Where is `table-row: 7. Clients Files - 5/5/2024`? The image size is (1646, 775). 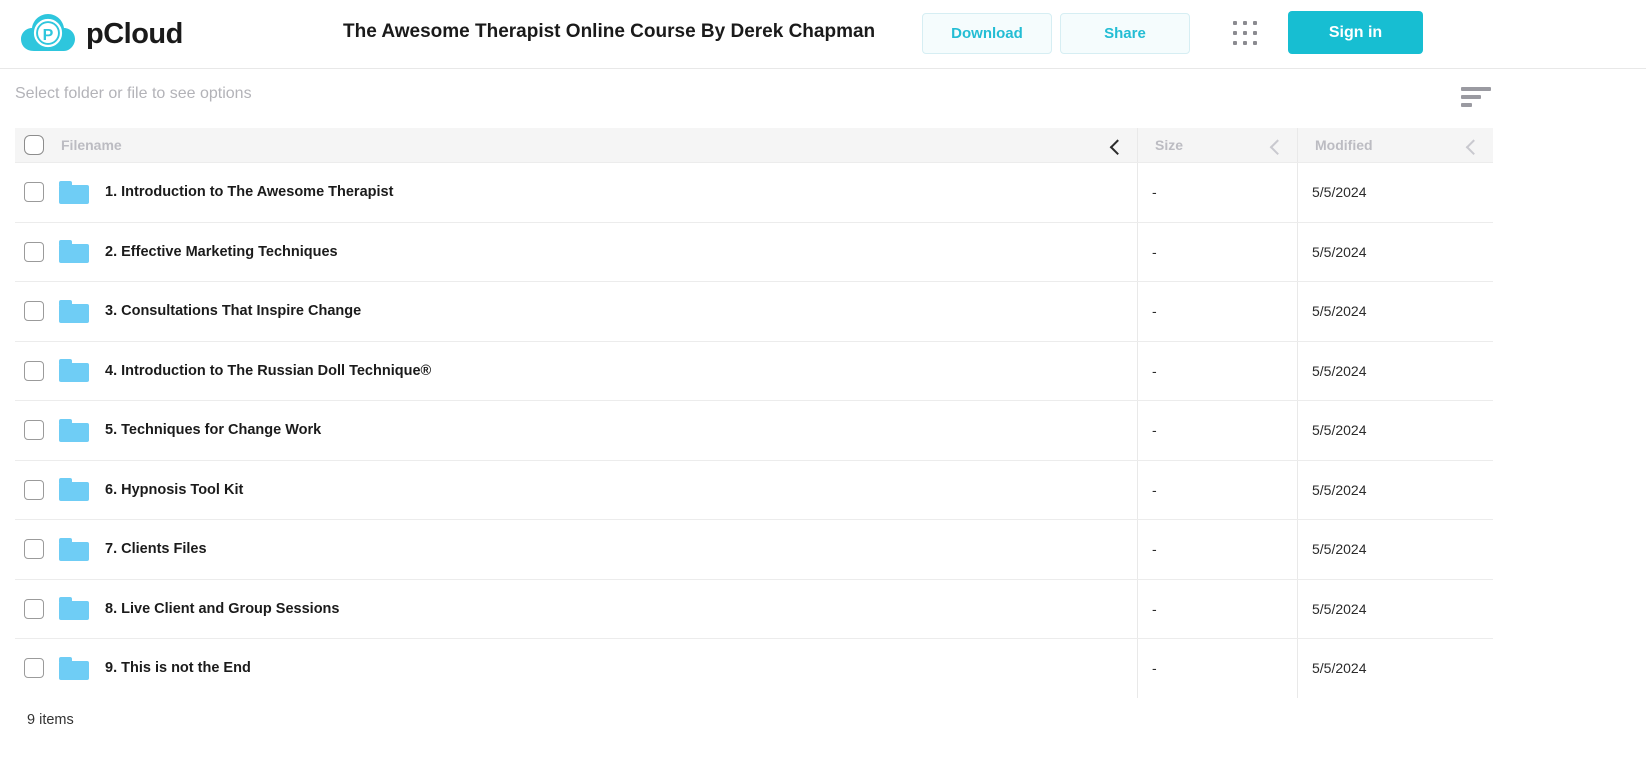
table-row: 7. Clients Files - 5/5/2024 is located at coordinates (754, 549).